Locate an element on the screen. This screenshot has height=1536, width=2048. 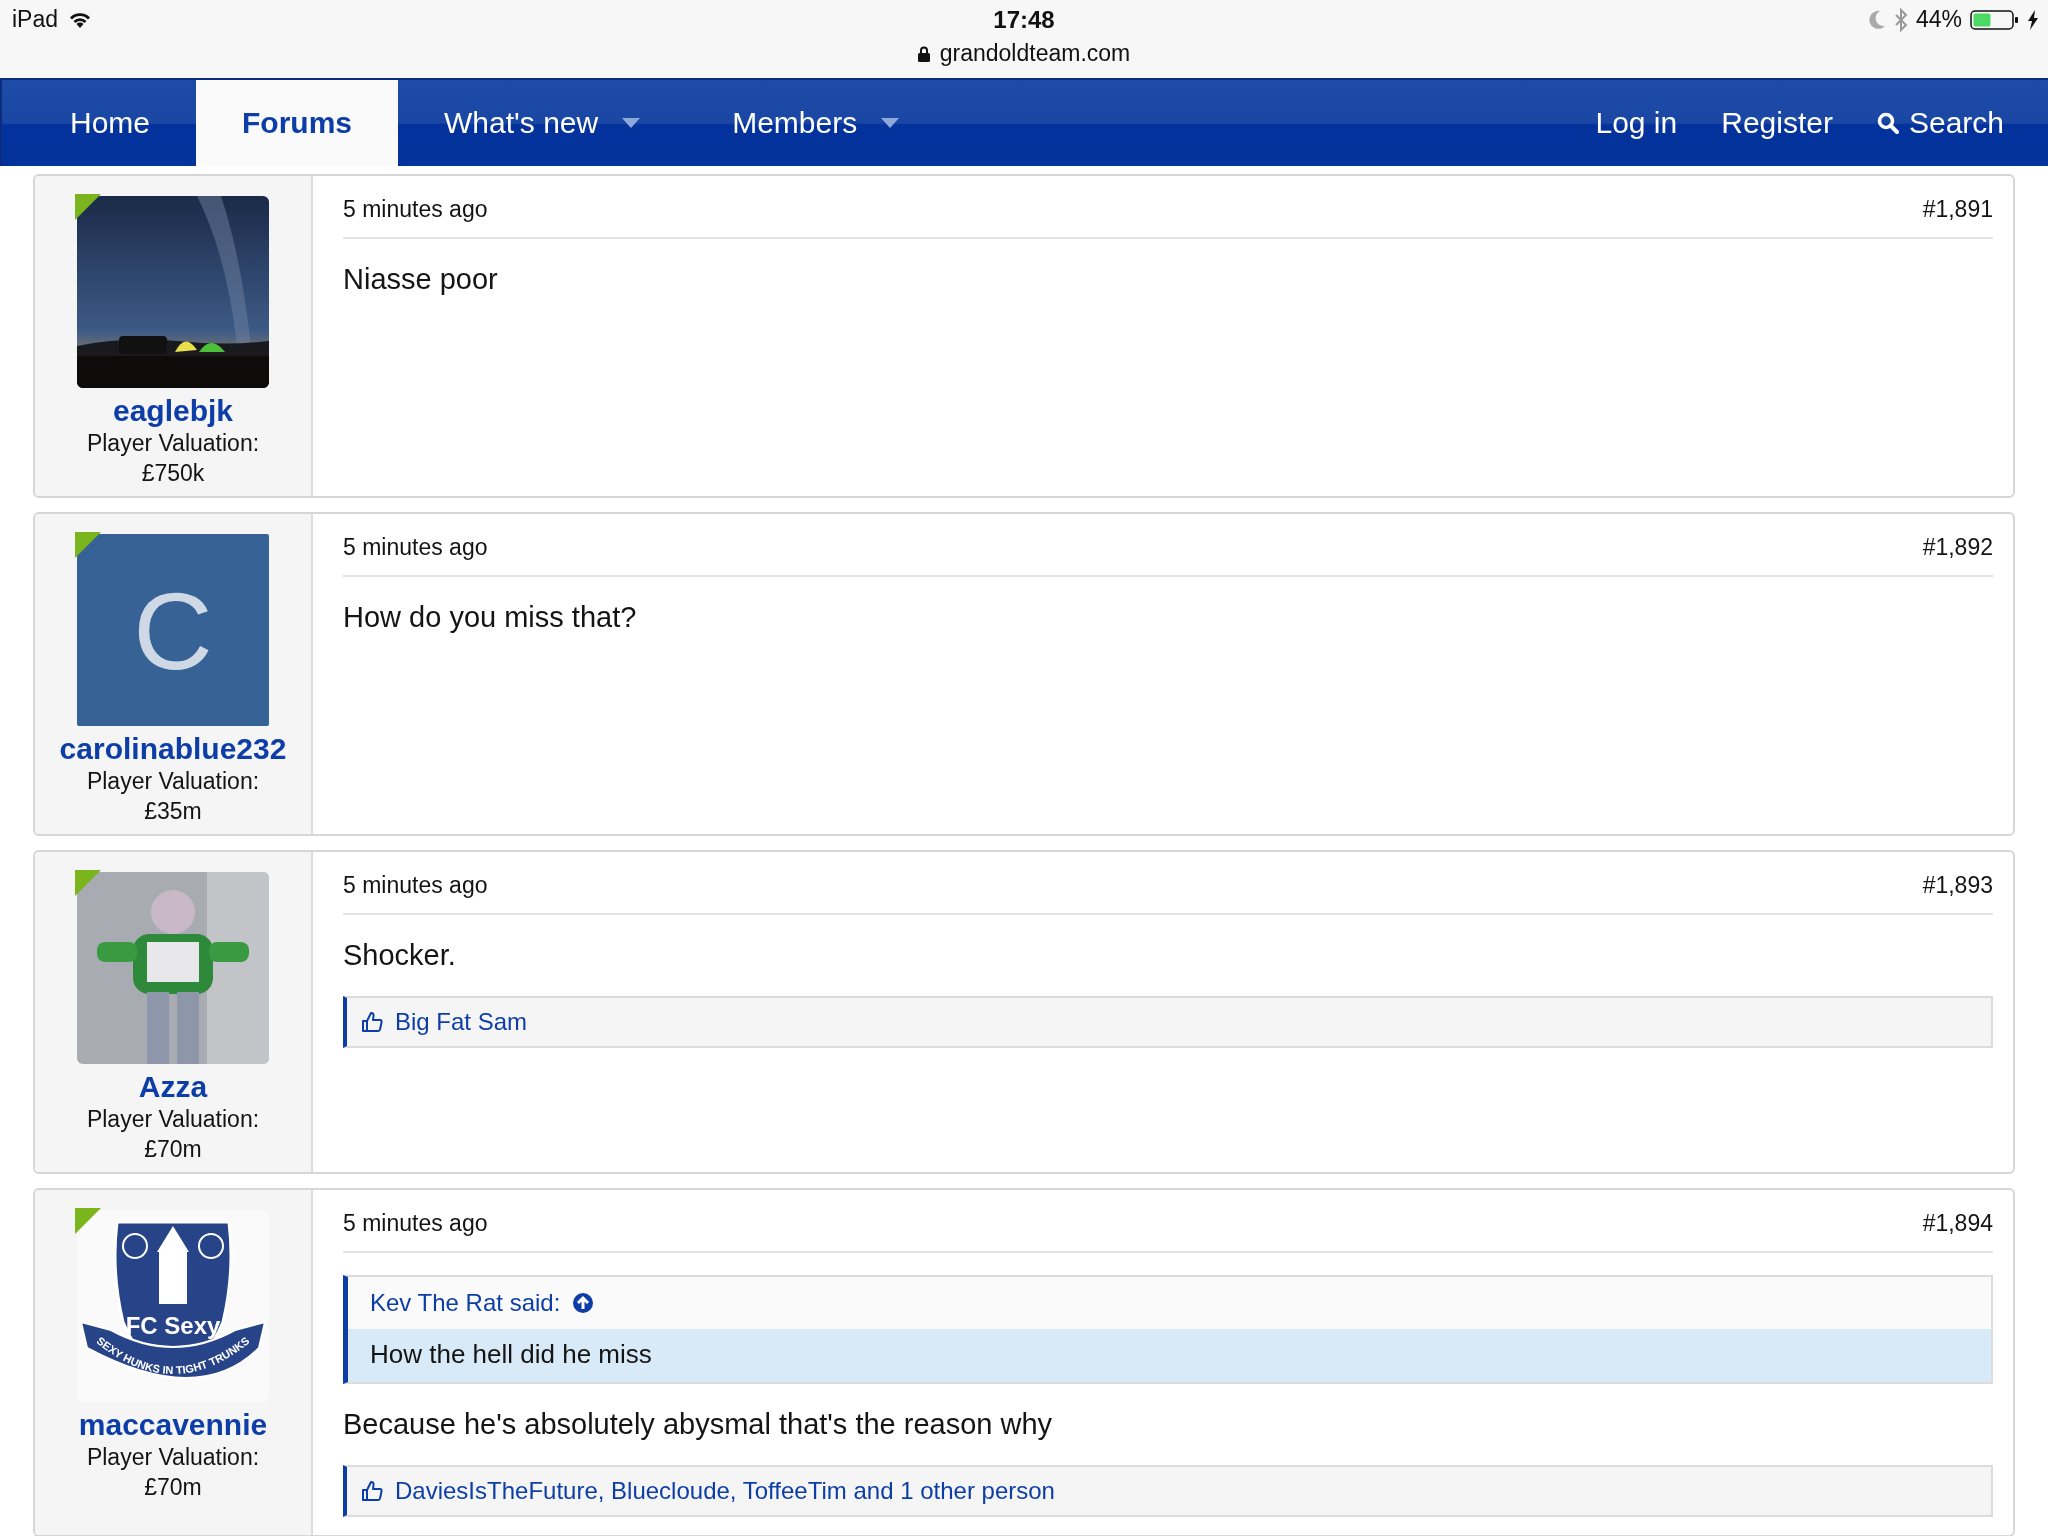
likes-names: Big Fat Sam is located at coordinates (461, 1022).